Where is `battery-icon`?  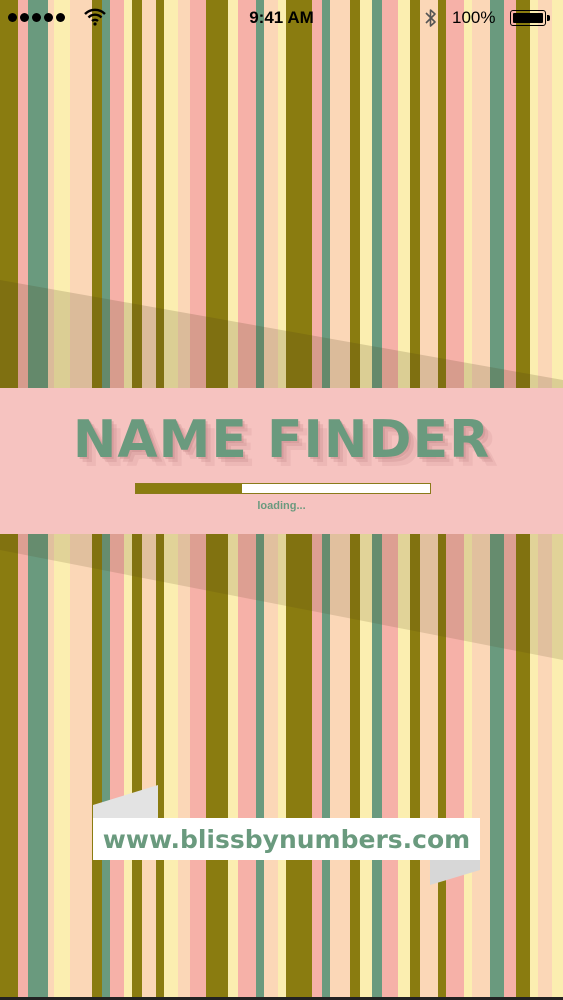
battery-icon is located at coordinates (530, 18).